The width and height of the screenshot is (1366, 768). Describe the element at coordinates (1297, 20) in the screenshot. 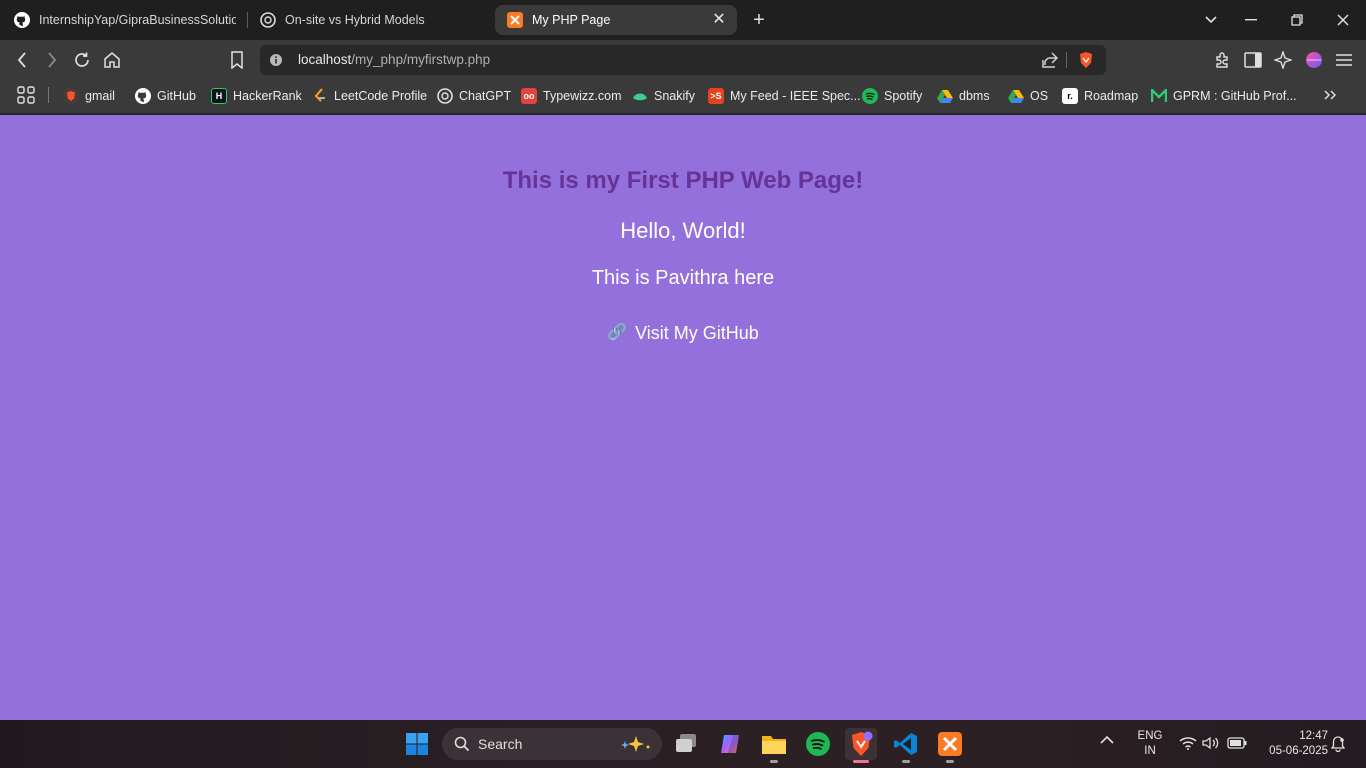

I see `restore-icon` at that location.